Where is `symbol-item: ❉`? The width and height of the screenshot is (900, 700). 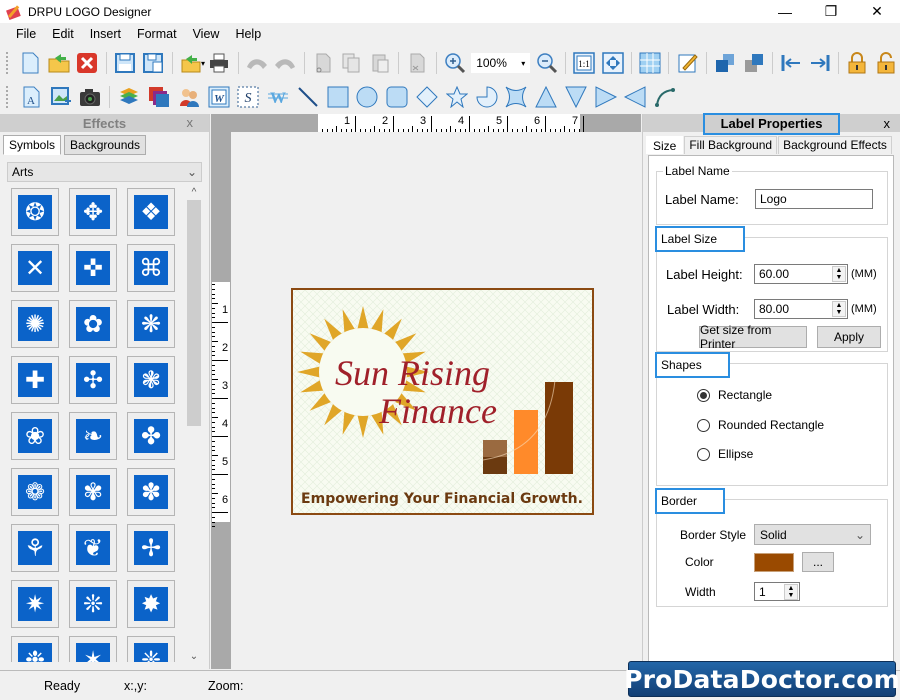
symbol-item: ❉ is located at coordinates (35, 649).